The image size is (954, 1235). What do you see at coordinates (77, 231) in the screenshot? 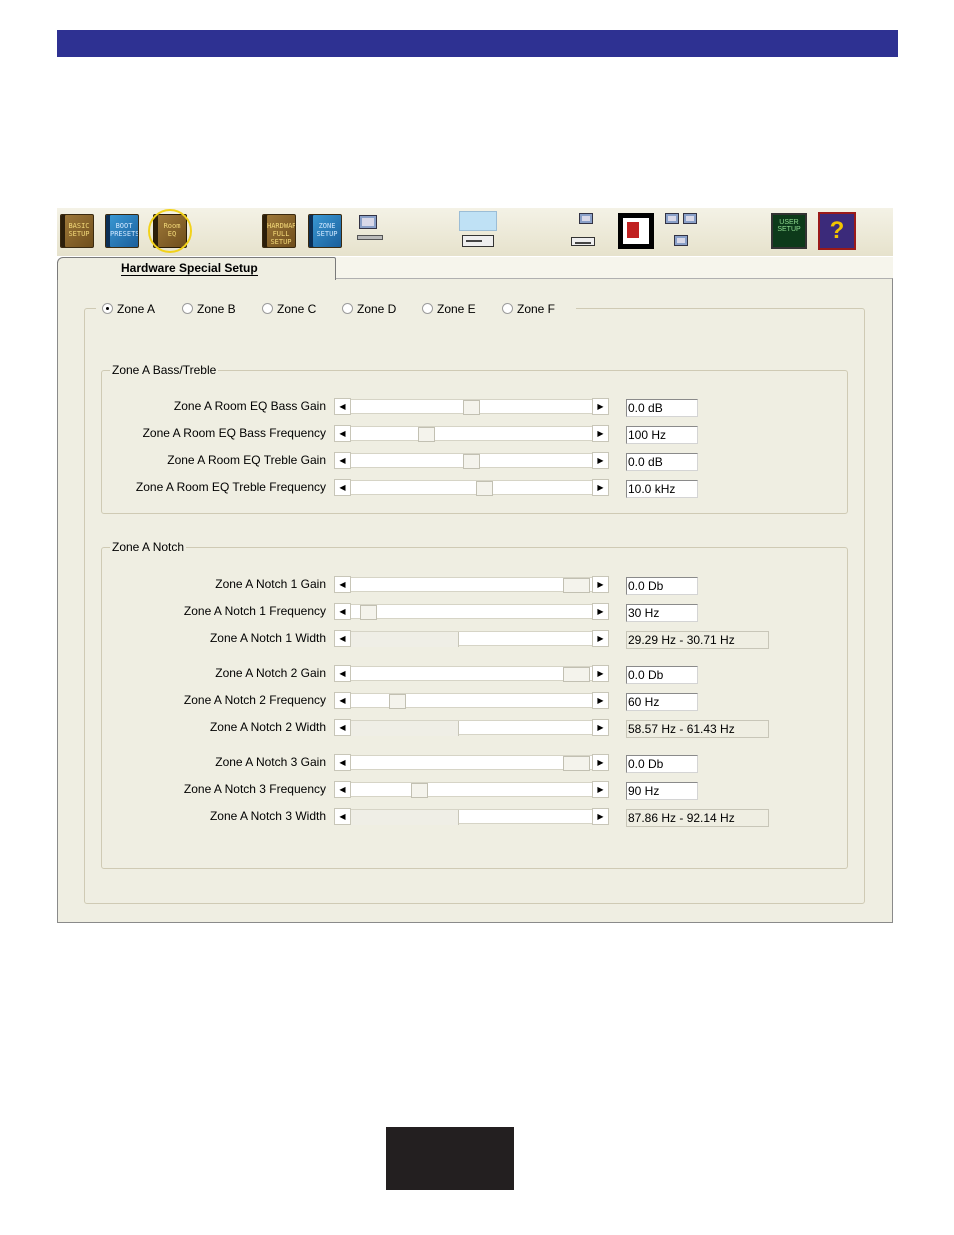
I see `basic-setup-button: BASIC SETUP` at bounding box center [77, 231].